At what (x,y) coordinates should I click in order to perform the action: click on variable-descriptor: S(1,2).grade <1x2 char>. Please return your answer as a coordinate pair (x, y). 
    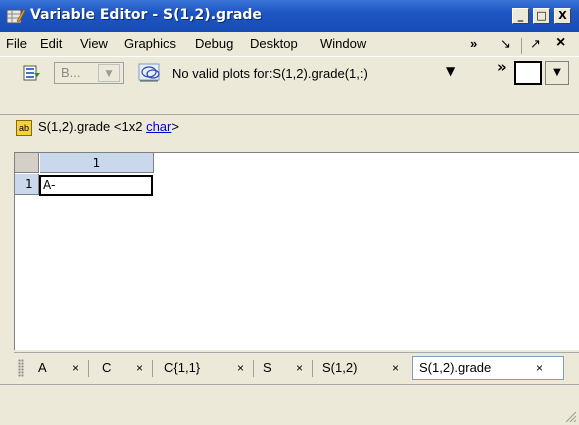
    Looking at the image, I should click on (108, 126).